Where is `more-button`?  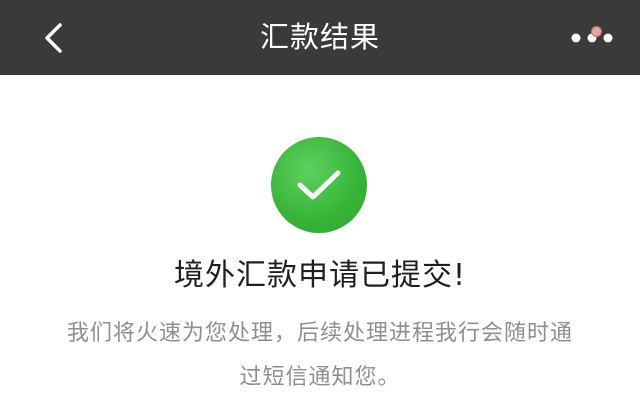 more-button is located at coordinates (592, 38).